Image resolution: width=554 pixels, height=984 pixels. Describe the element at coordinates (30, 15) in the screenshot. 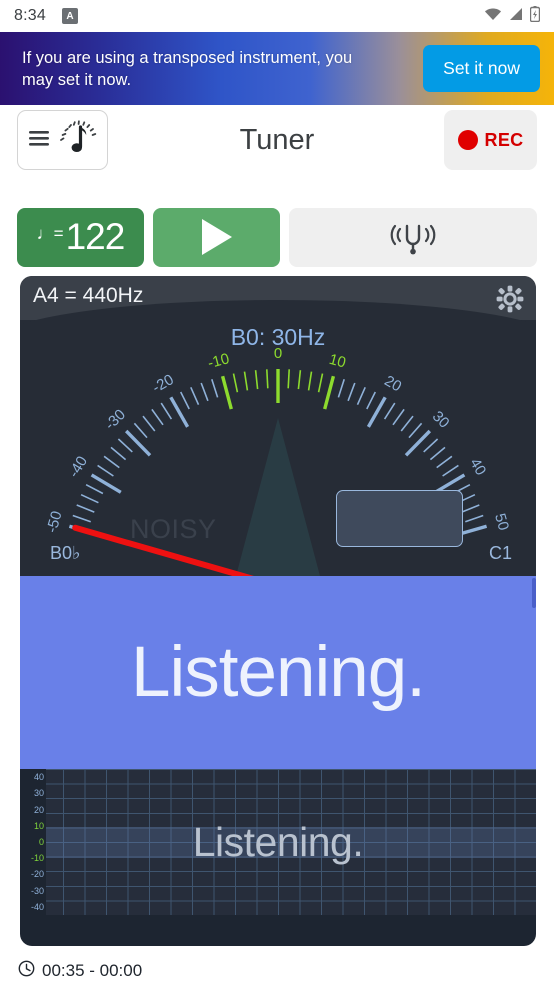

I see `status-clock: 8:34` at that location.